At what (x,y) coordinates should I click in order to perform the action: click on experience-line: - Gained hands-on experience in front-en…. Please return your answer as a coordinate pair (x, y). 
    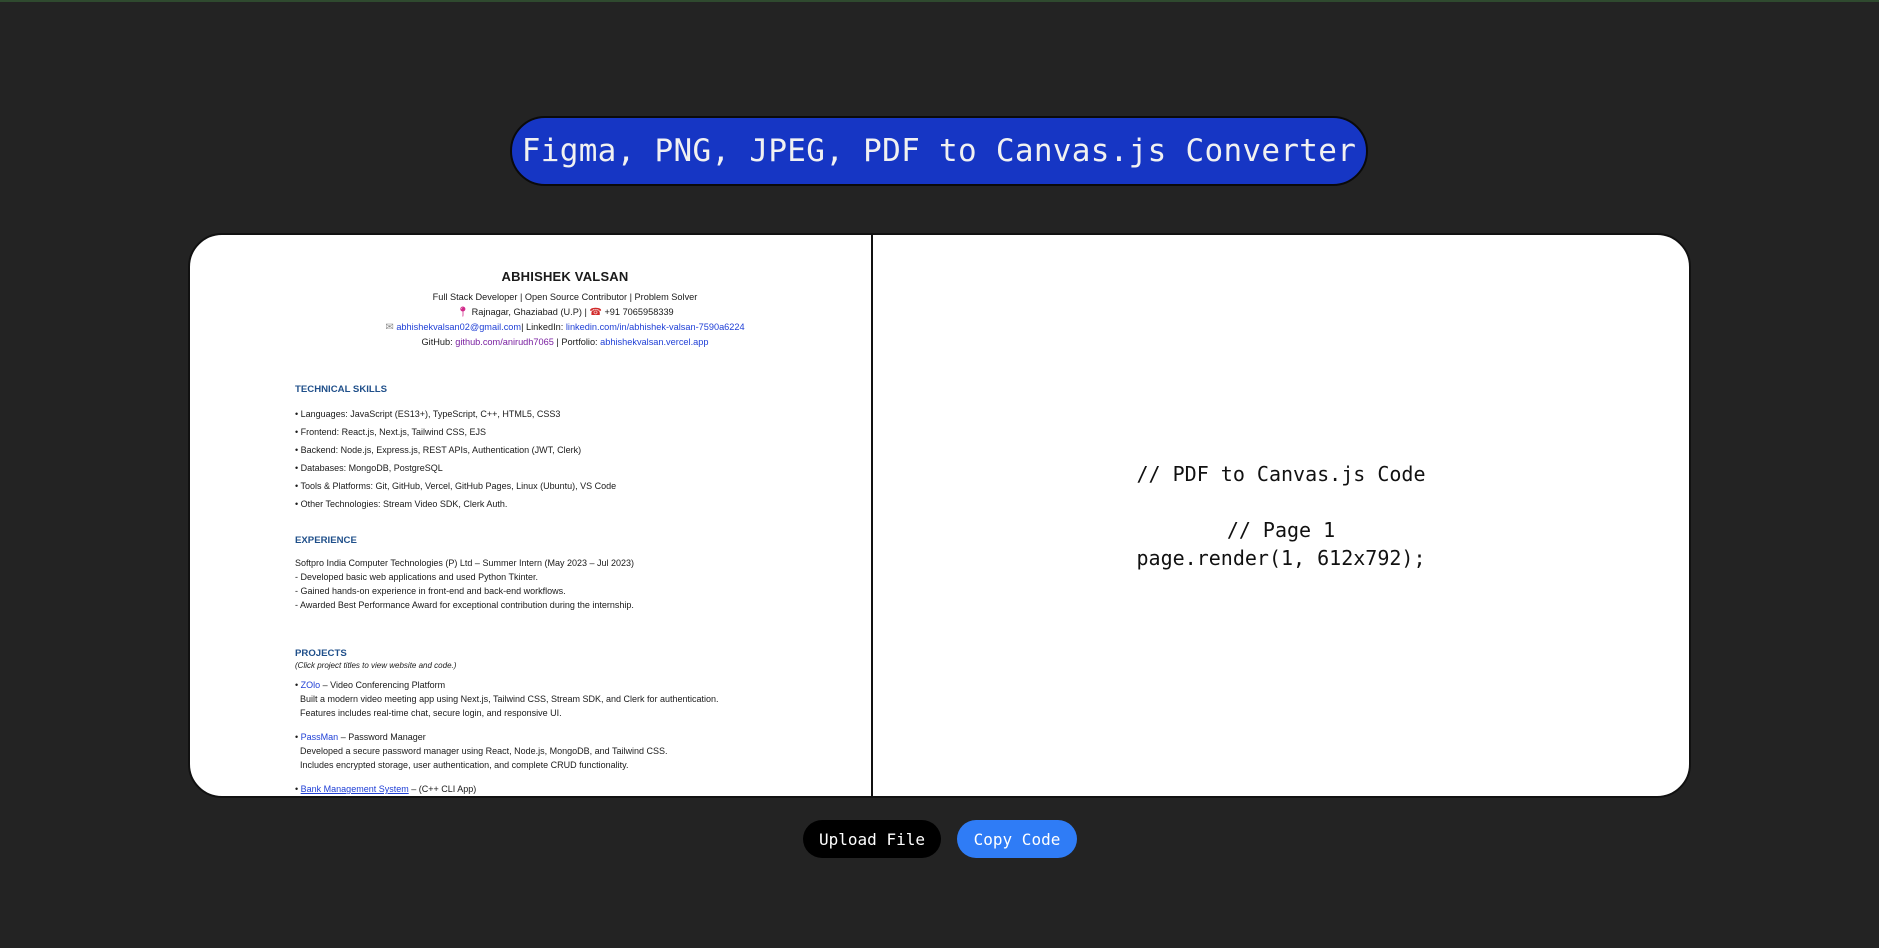
    Looking at the image, I should click on (430, 591).